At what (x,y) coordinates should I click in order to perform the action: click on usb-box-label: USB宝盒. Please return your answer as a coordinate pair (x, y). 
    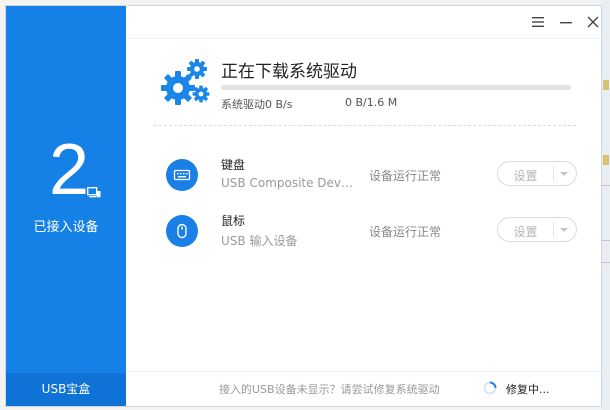
    Looking at the image, I should click on (66, 389).